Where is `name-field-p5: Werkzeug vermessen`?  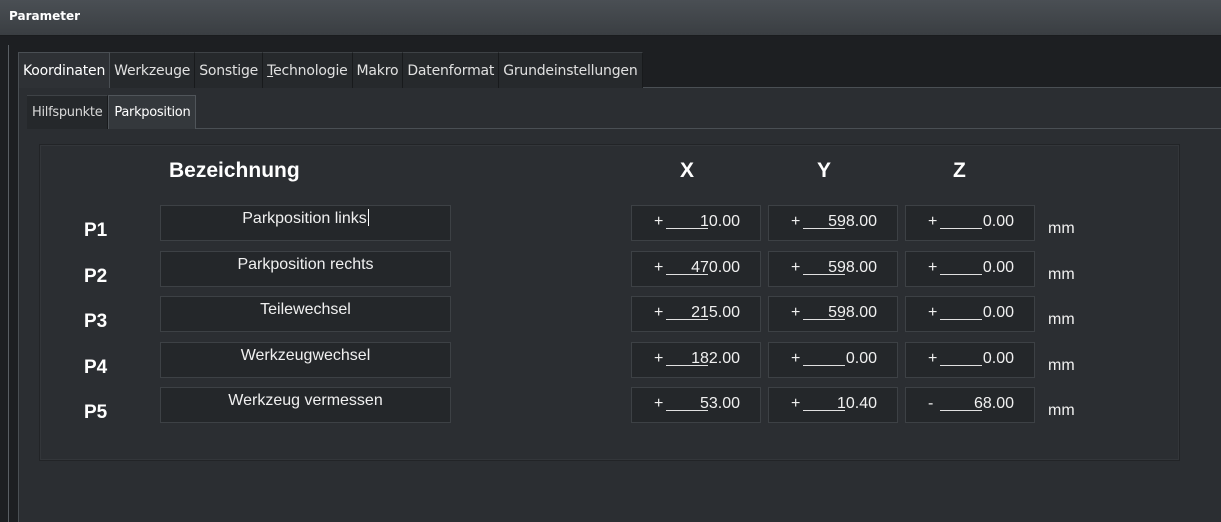 name-field-p5: Werkzeug vermessen is located at coordinates (305, 405).